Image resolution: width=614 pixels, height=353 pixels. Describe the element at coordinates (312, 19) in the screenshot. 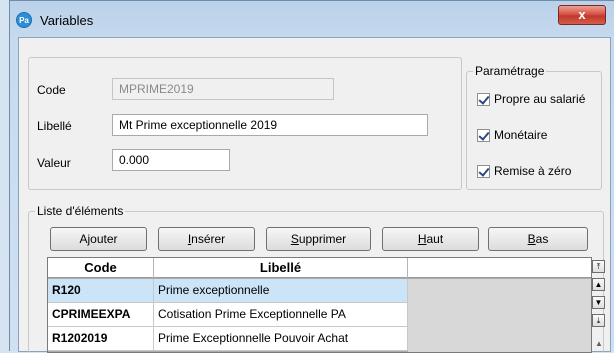

I see `title-bar: Pa Variables x` at that location.